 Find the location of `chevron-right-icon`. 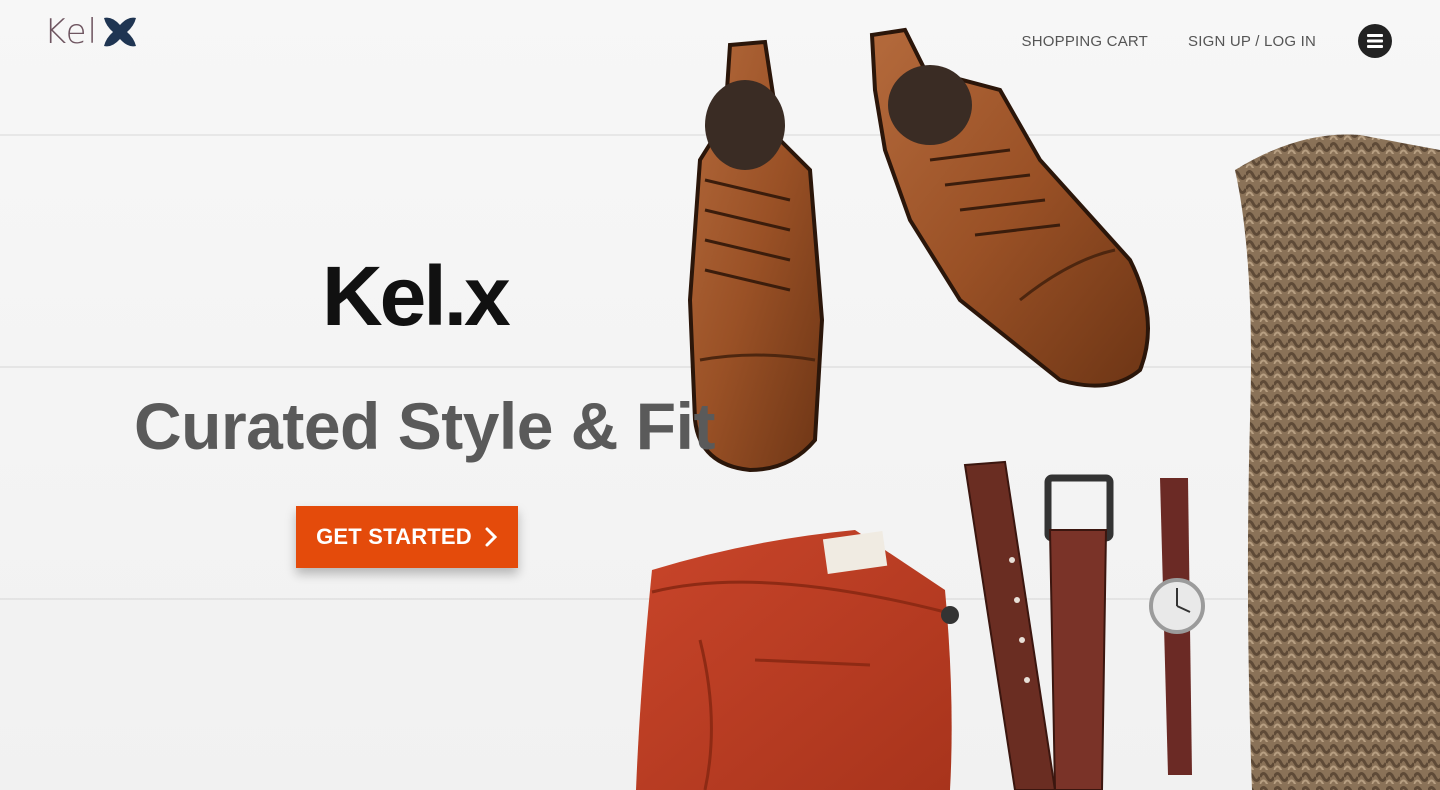

chevron-right-icon is located at coordinates (491, 537).